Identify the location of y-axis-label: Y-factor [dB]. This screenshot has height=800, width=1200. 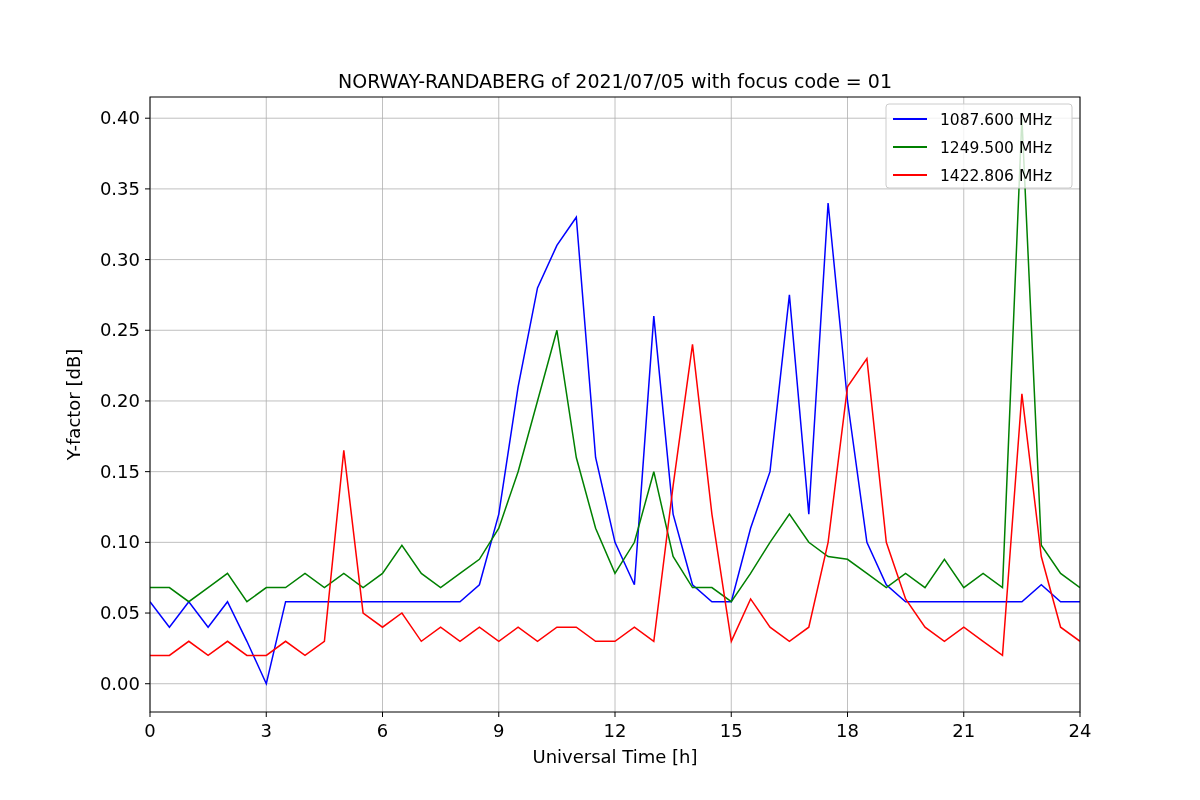
(73, 404).